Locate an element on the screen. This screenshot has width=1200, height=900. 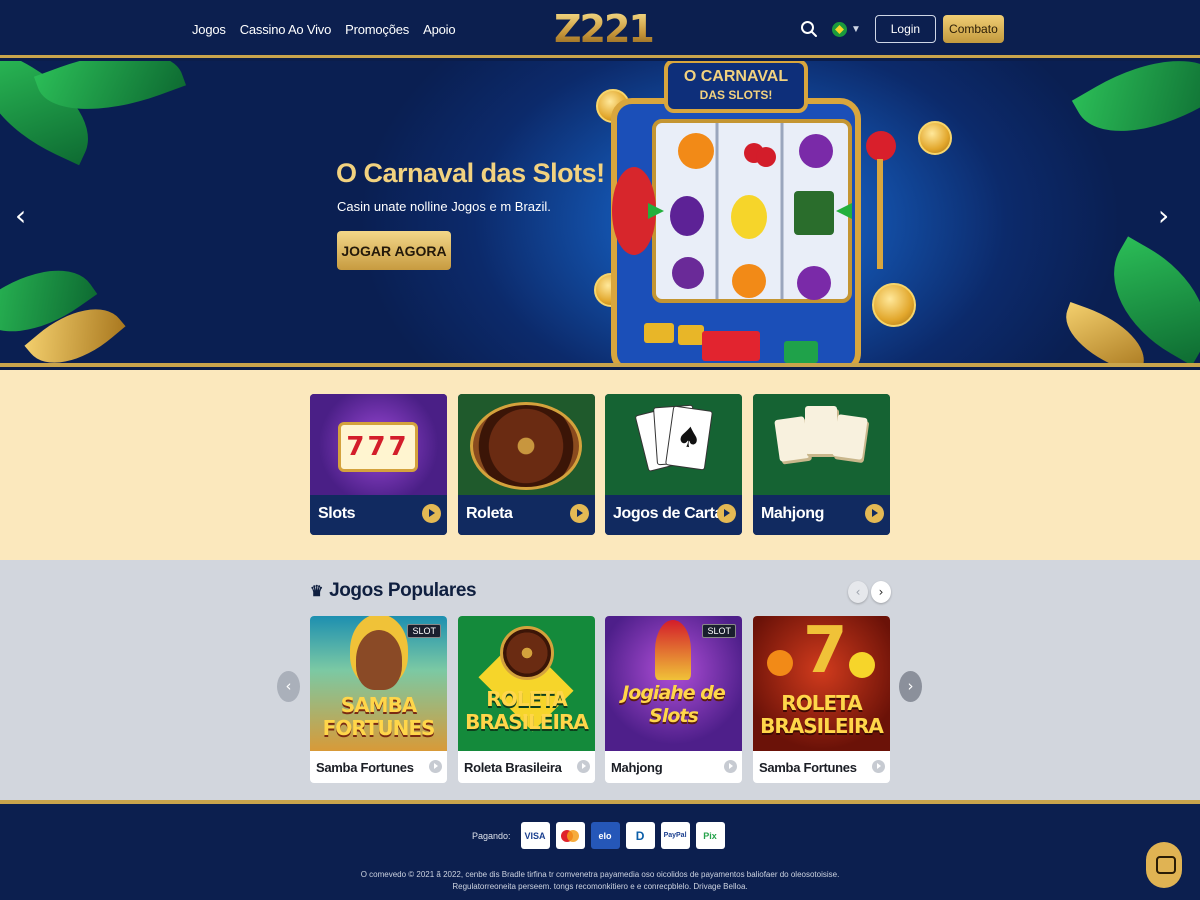
game-card: SAMBA FORTUNES SLOT Samba Fortunes is located at coordinates (378, 699).